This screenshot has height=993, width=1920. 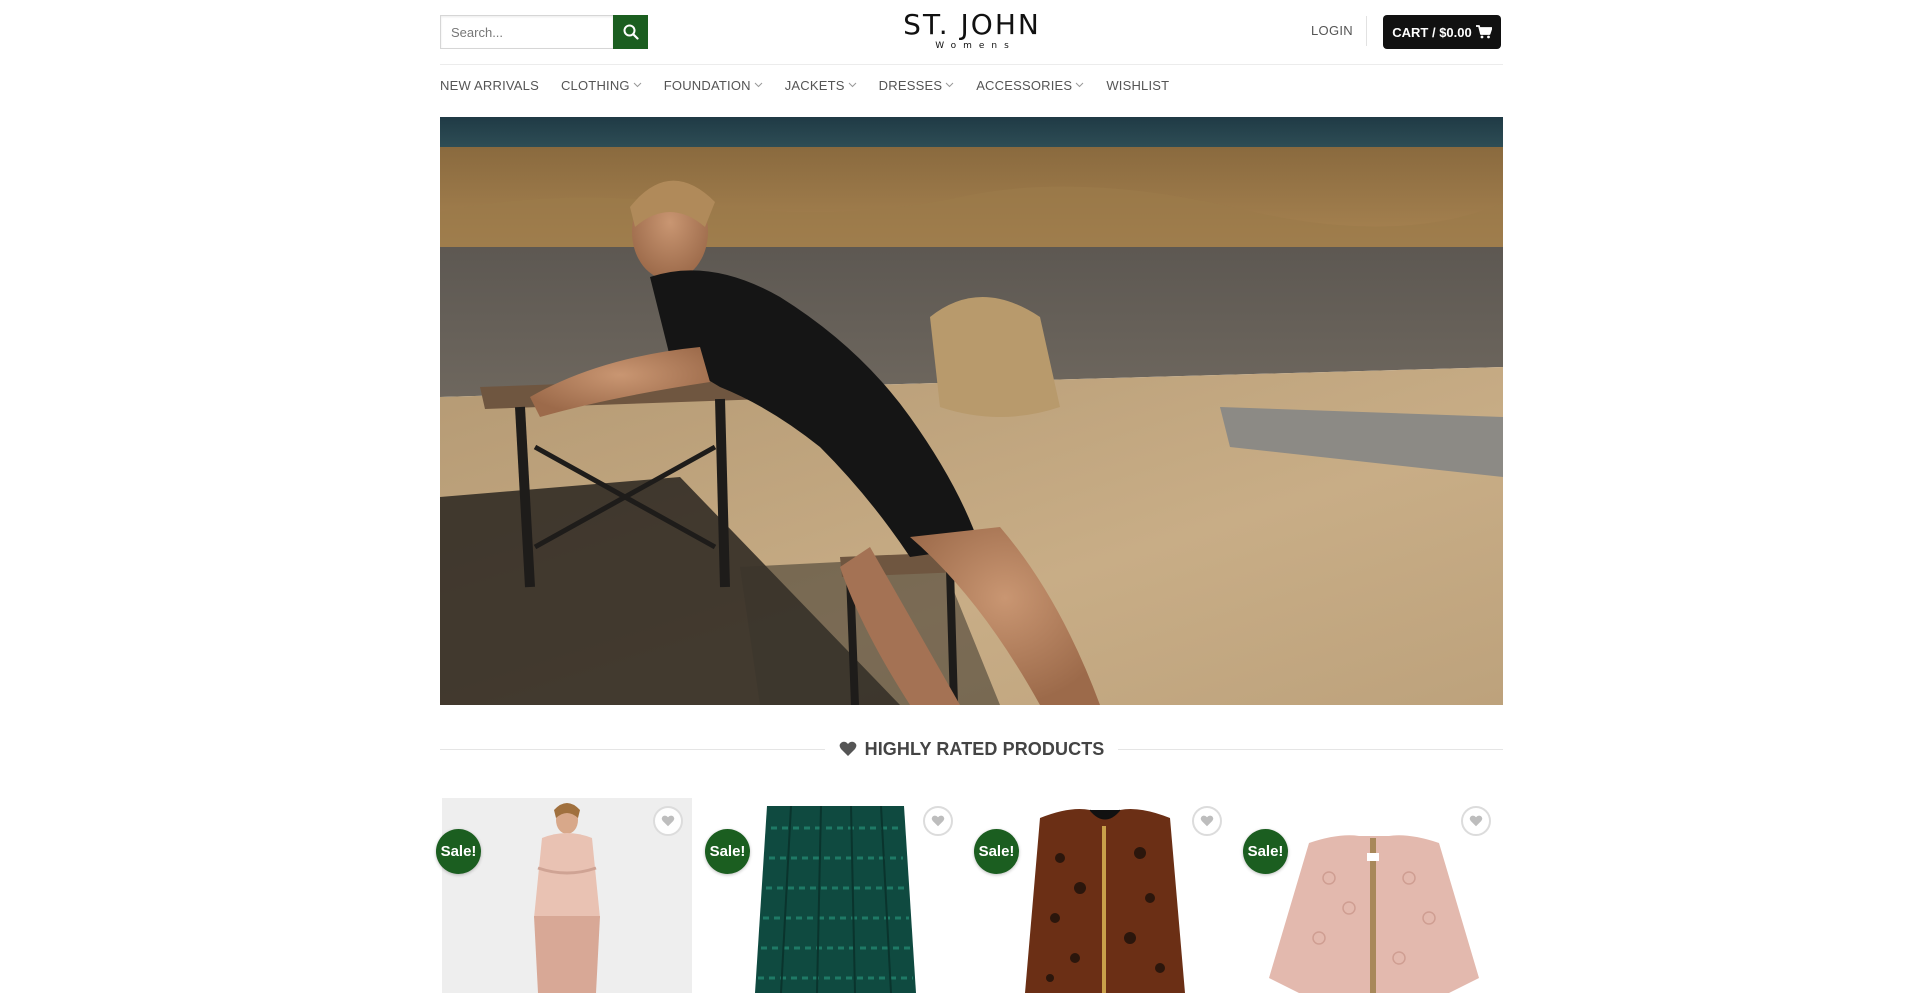 I want to click on header-divider, so click(x=1366, y=31).